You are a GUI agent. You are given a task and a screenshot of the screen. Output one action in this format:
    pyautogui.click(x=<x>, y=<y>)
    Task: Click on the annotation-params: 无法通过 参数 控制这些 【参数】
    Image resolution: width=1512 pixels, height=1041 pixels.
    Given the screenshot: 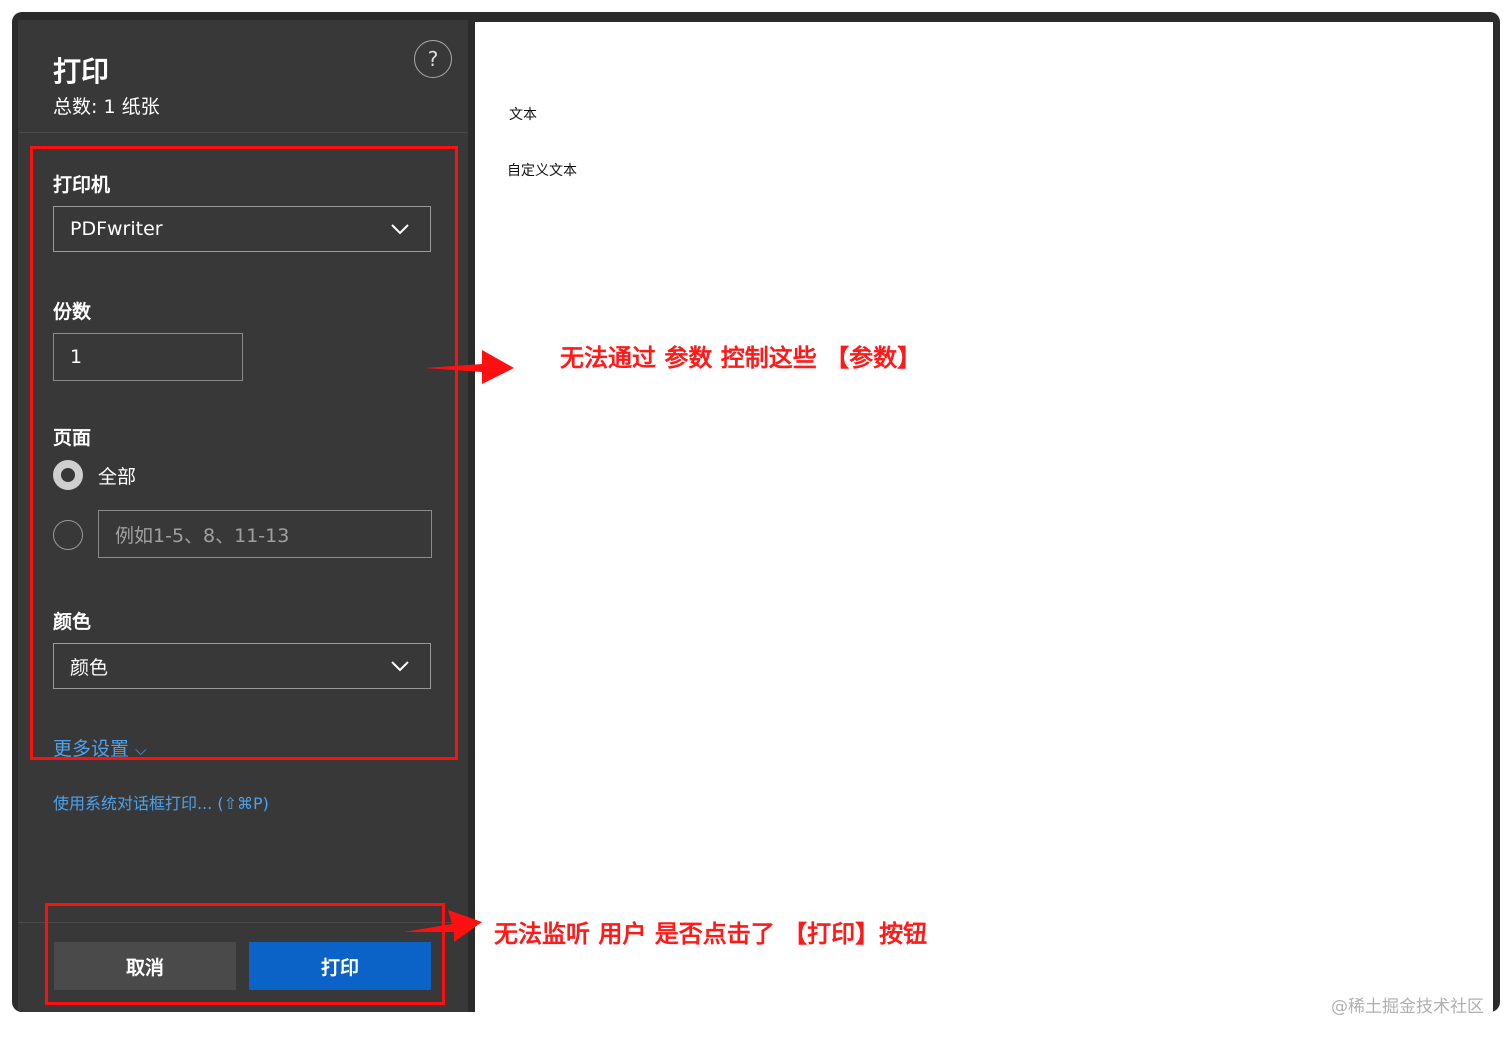 What is the action you would take?
    pyautogui.click(x=741, y=358)
    